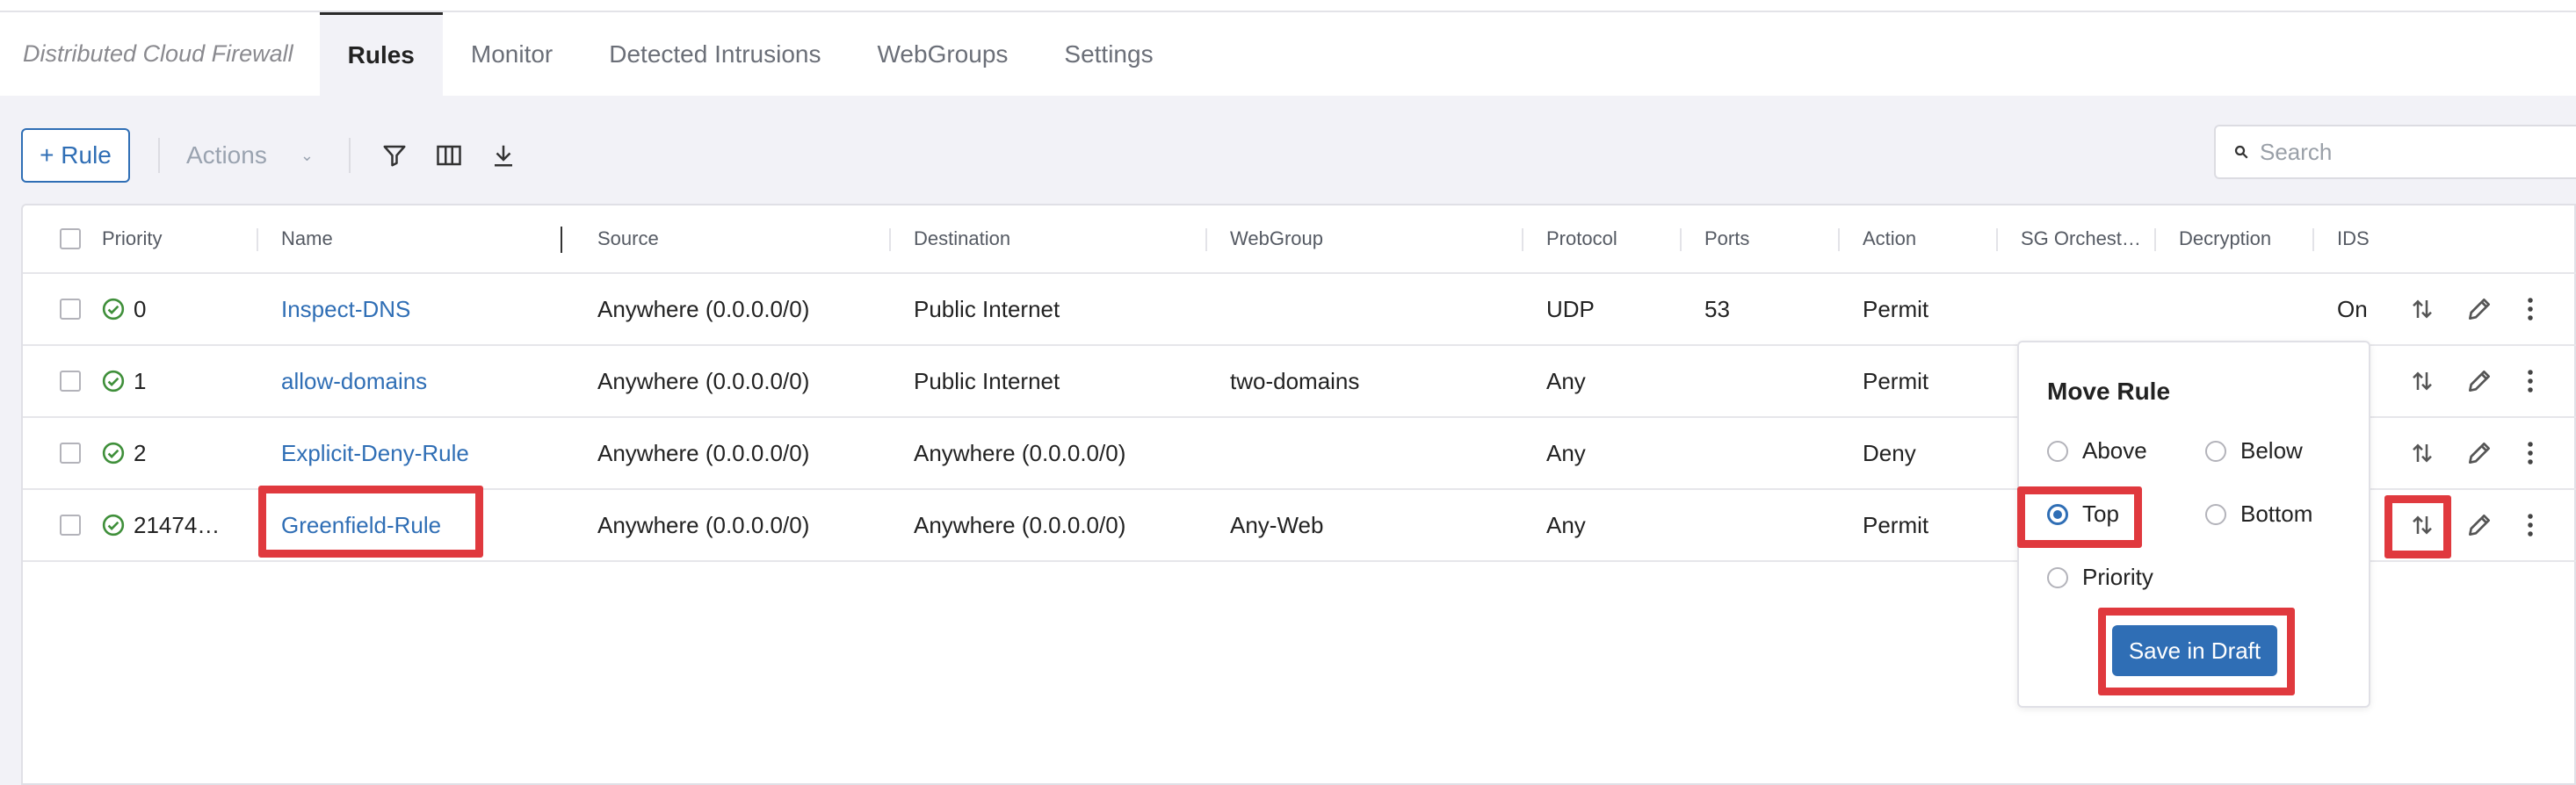 The width and height of the screenshot is (2576, 785). Describe the element at coordinates (2100, 577) in the screenshot. I see `radio-priority: Priority` at that location.